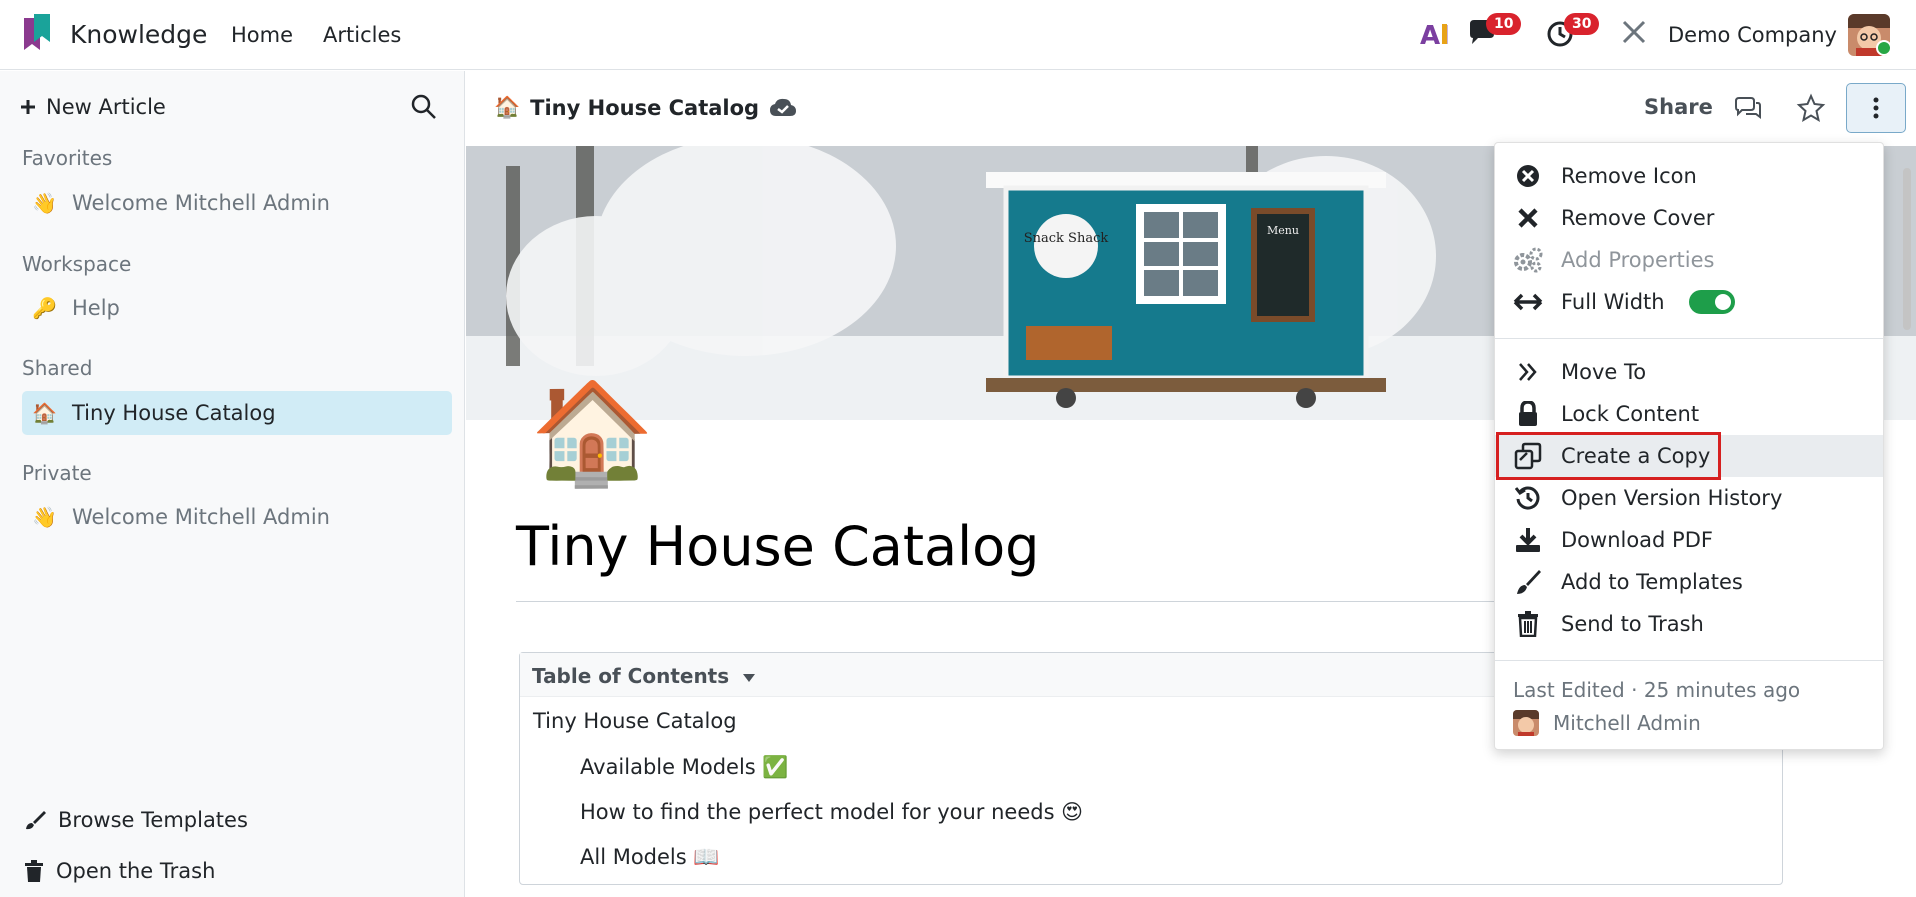 The width and height of the screenshot is (1916, 897). Describe the element at coordinates (1006, 601) in the screenshot. I see `title-divider` at that location.